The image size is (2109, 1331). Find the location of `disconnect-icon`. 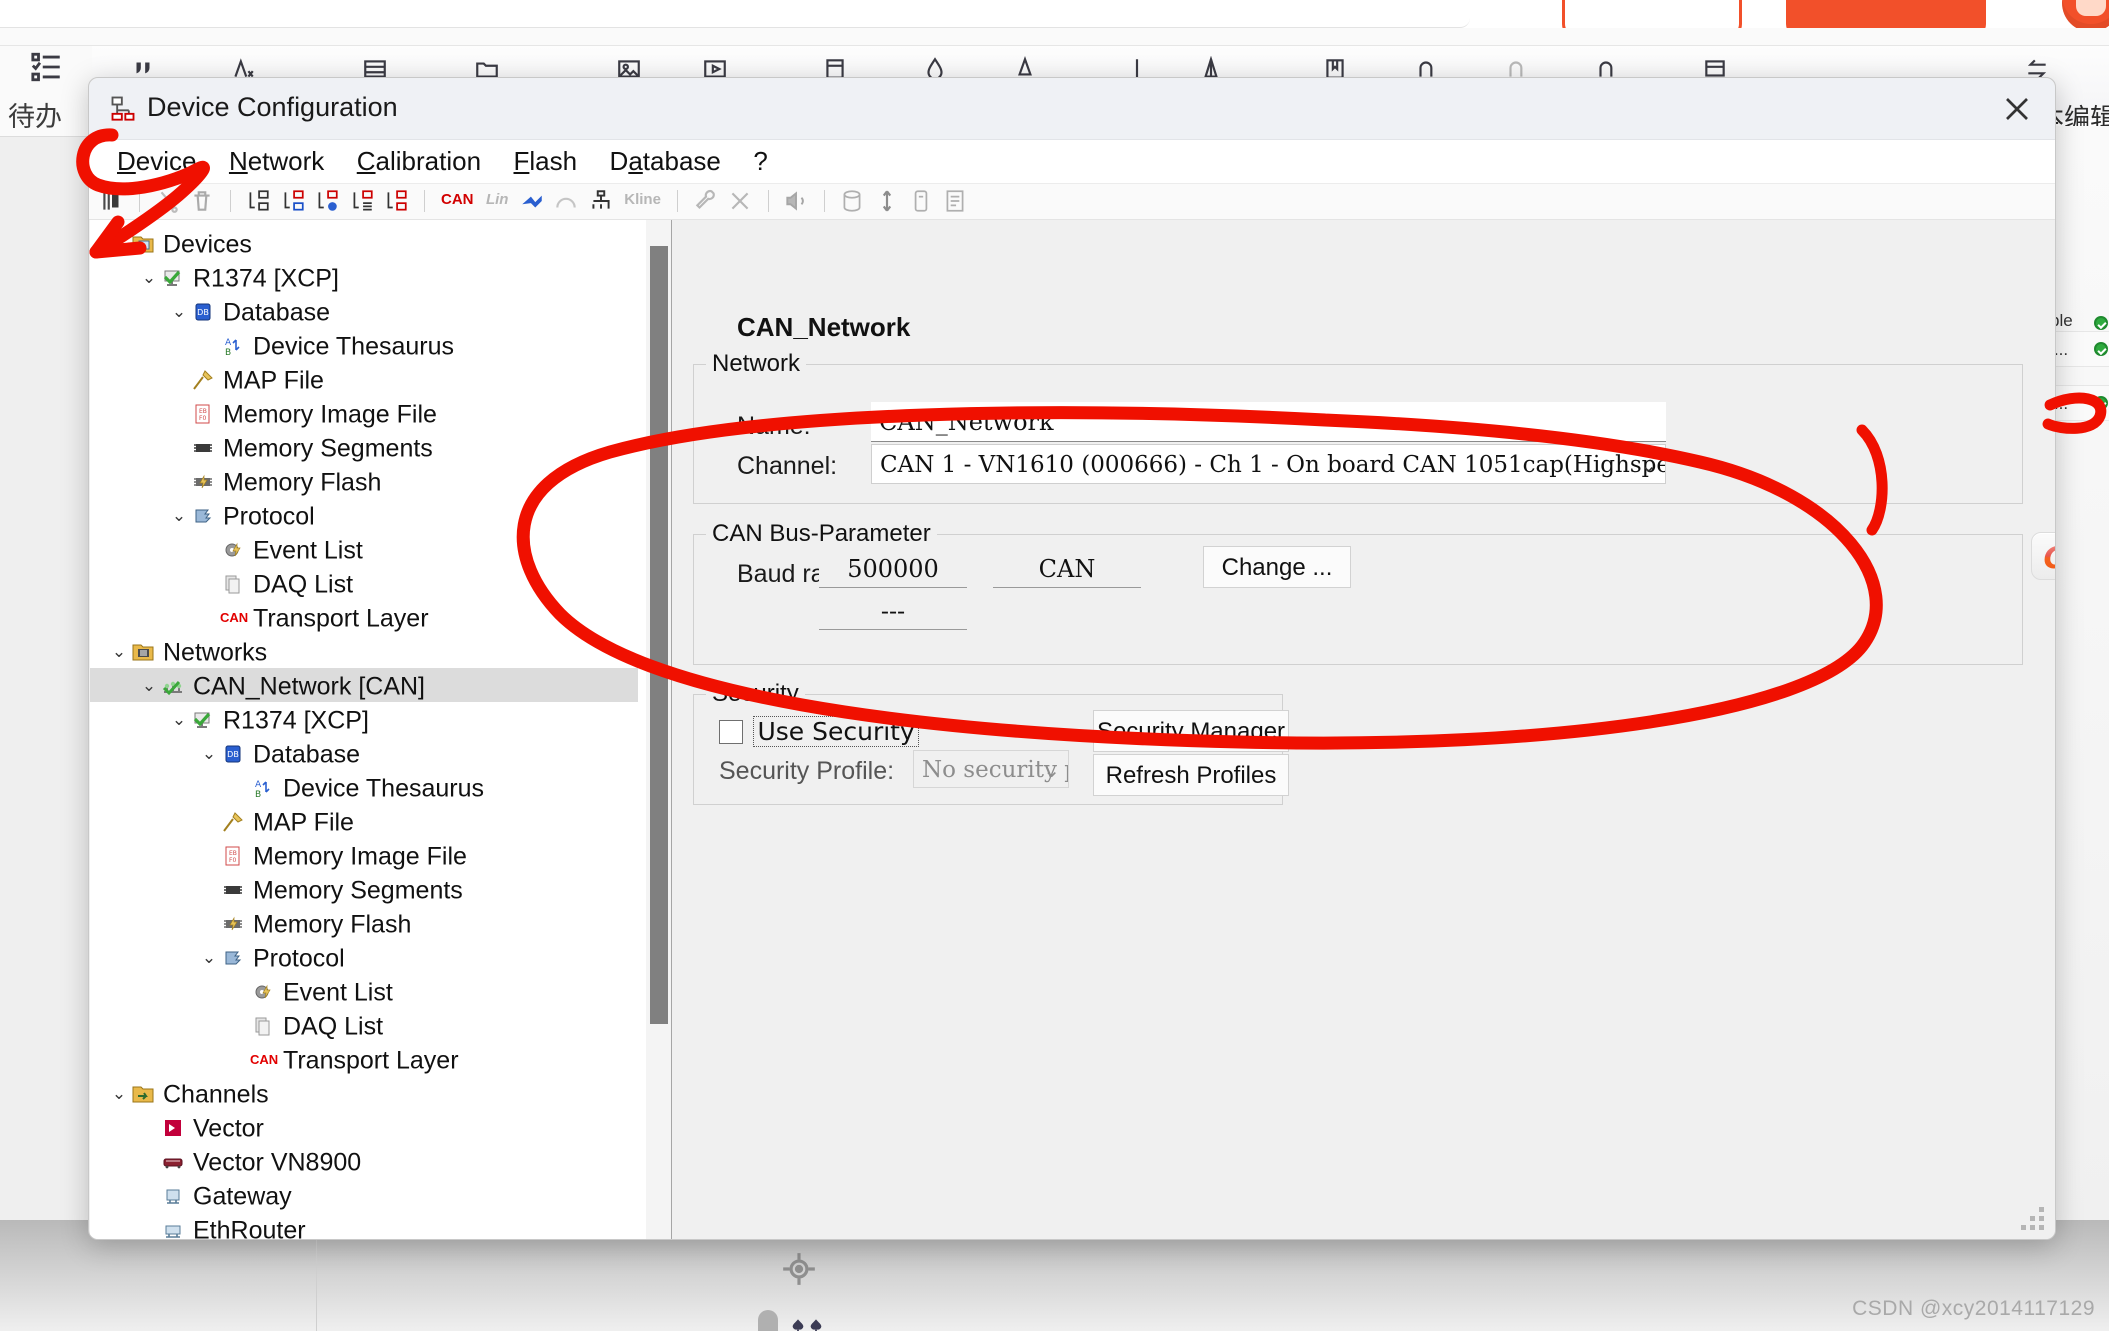

disconnect-icon is located at coordinates (740, 201).